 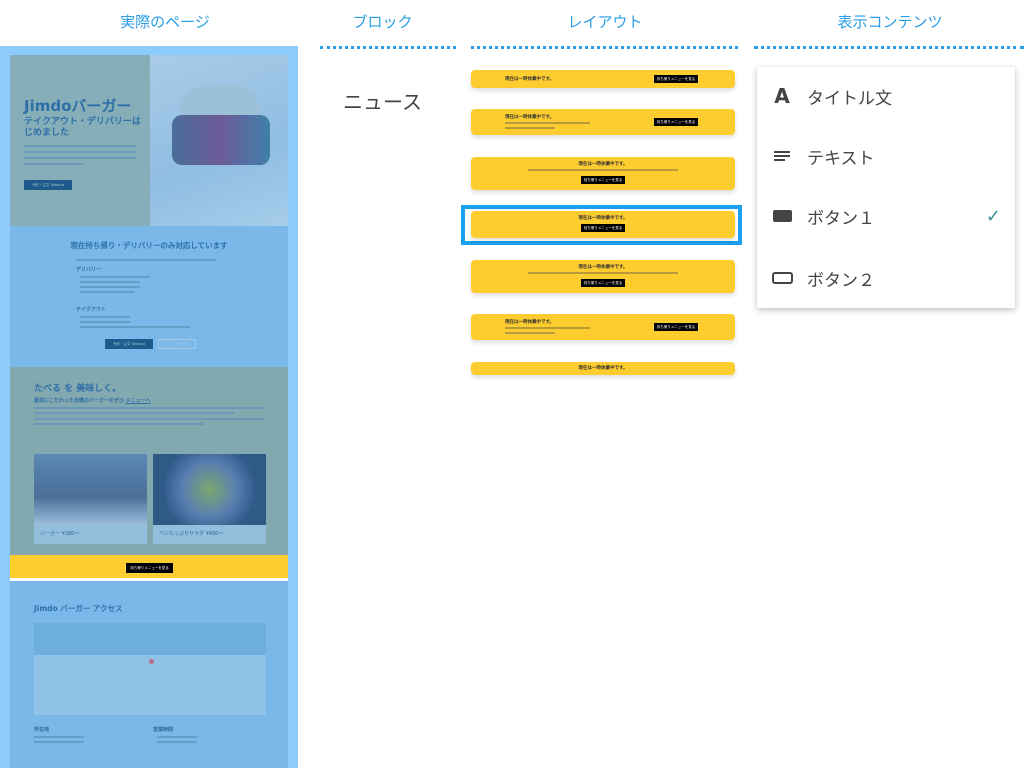 I want to click on layout-option-5: 現在は一時休業中です。 持ち帰りメニューを見る, so click(x=603, y=276).